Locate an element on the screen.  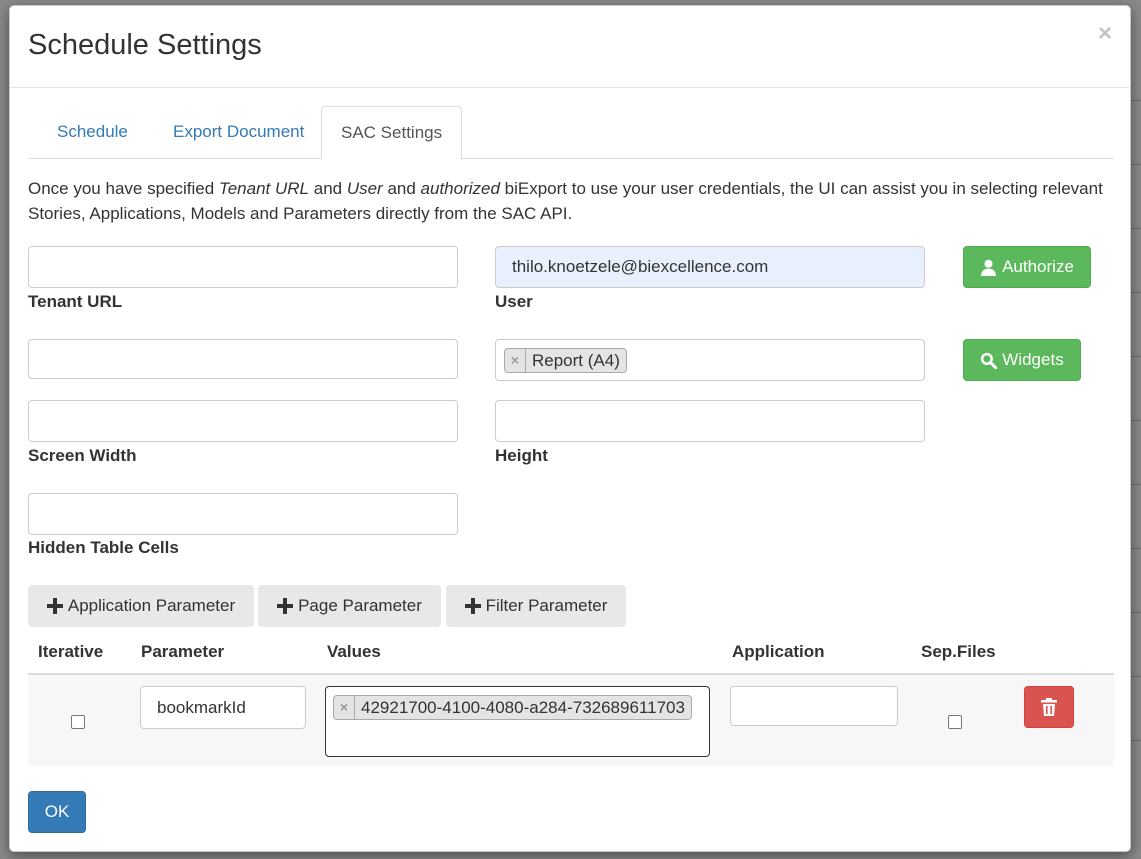
table-row: × 42921700-4100-4080-a284-732689611703 is located at coordinates (571, 720).